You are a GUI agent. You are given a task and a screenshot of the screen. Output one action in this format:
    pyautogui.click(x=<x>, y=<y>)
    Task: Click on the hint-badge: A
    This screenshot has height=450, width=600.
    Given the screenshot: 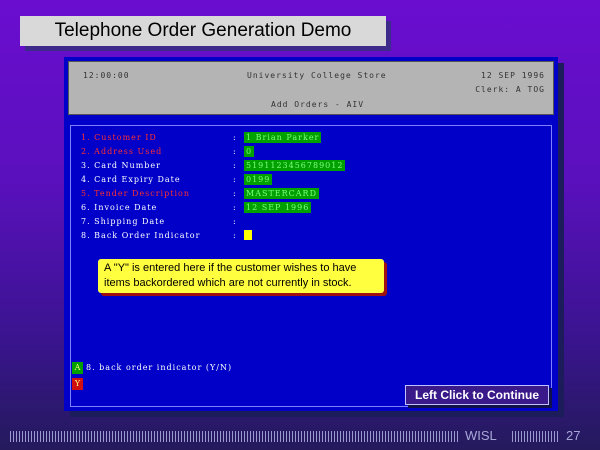 What is the action you would take?
    pyautogui.click(x=77, y=368)
    